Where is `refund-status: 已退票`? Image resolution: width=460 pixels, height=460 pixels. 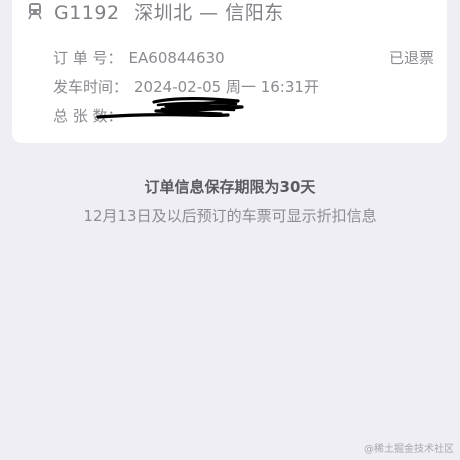
refund-status: 已退票 is located at coordinates (411, 58).